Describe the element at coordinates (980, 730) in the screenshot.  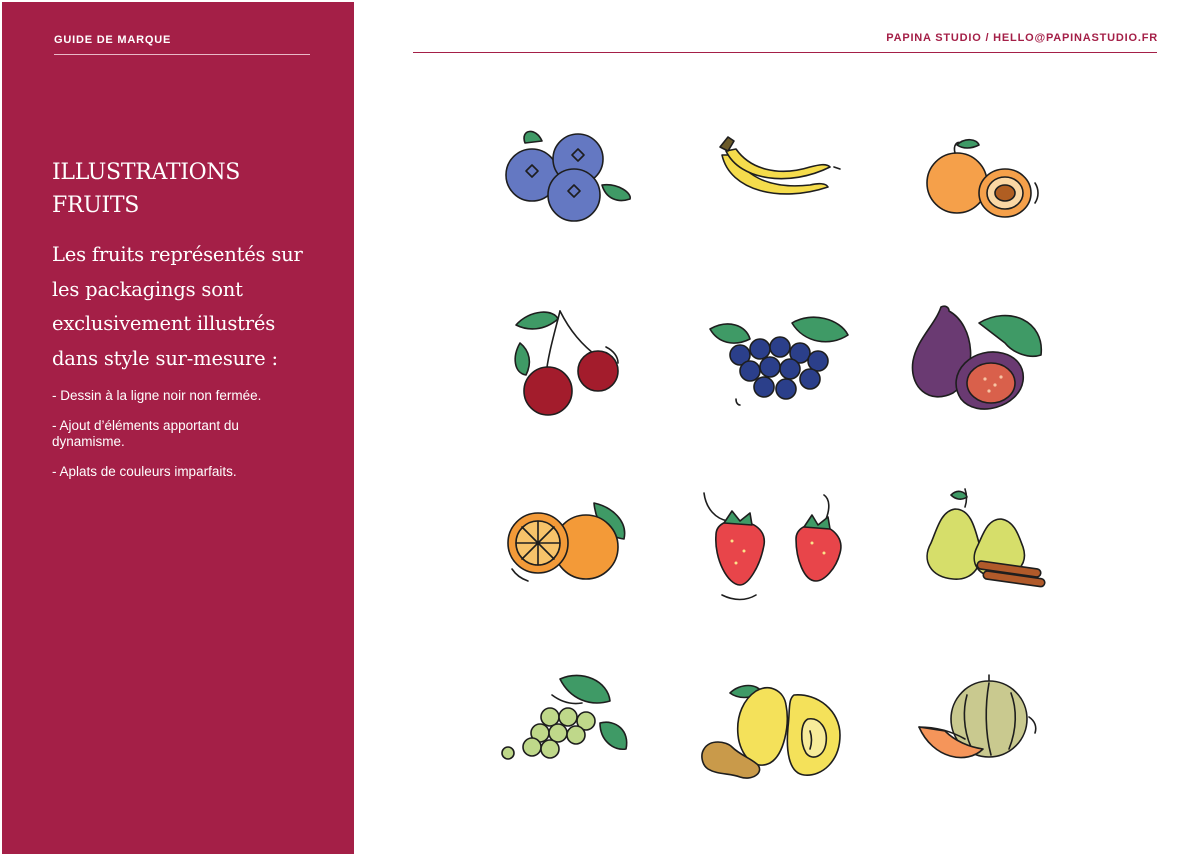
I see `melon-icon` at that location.